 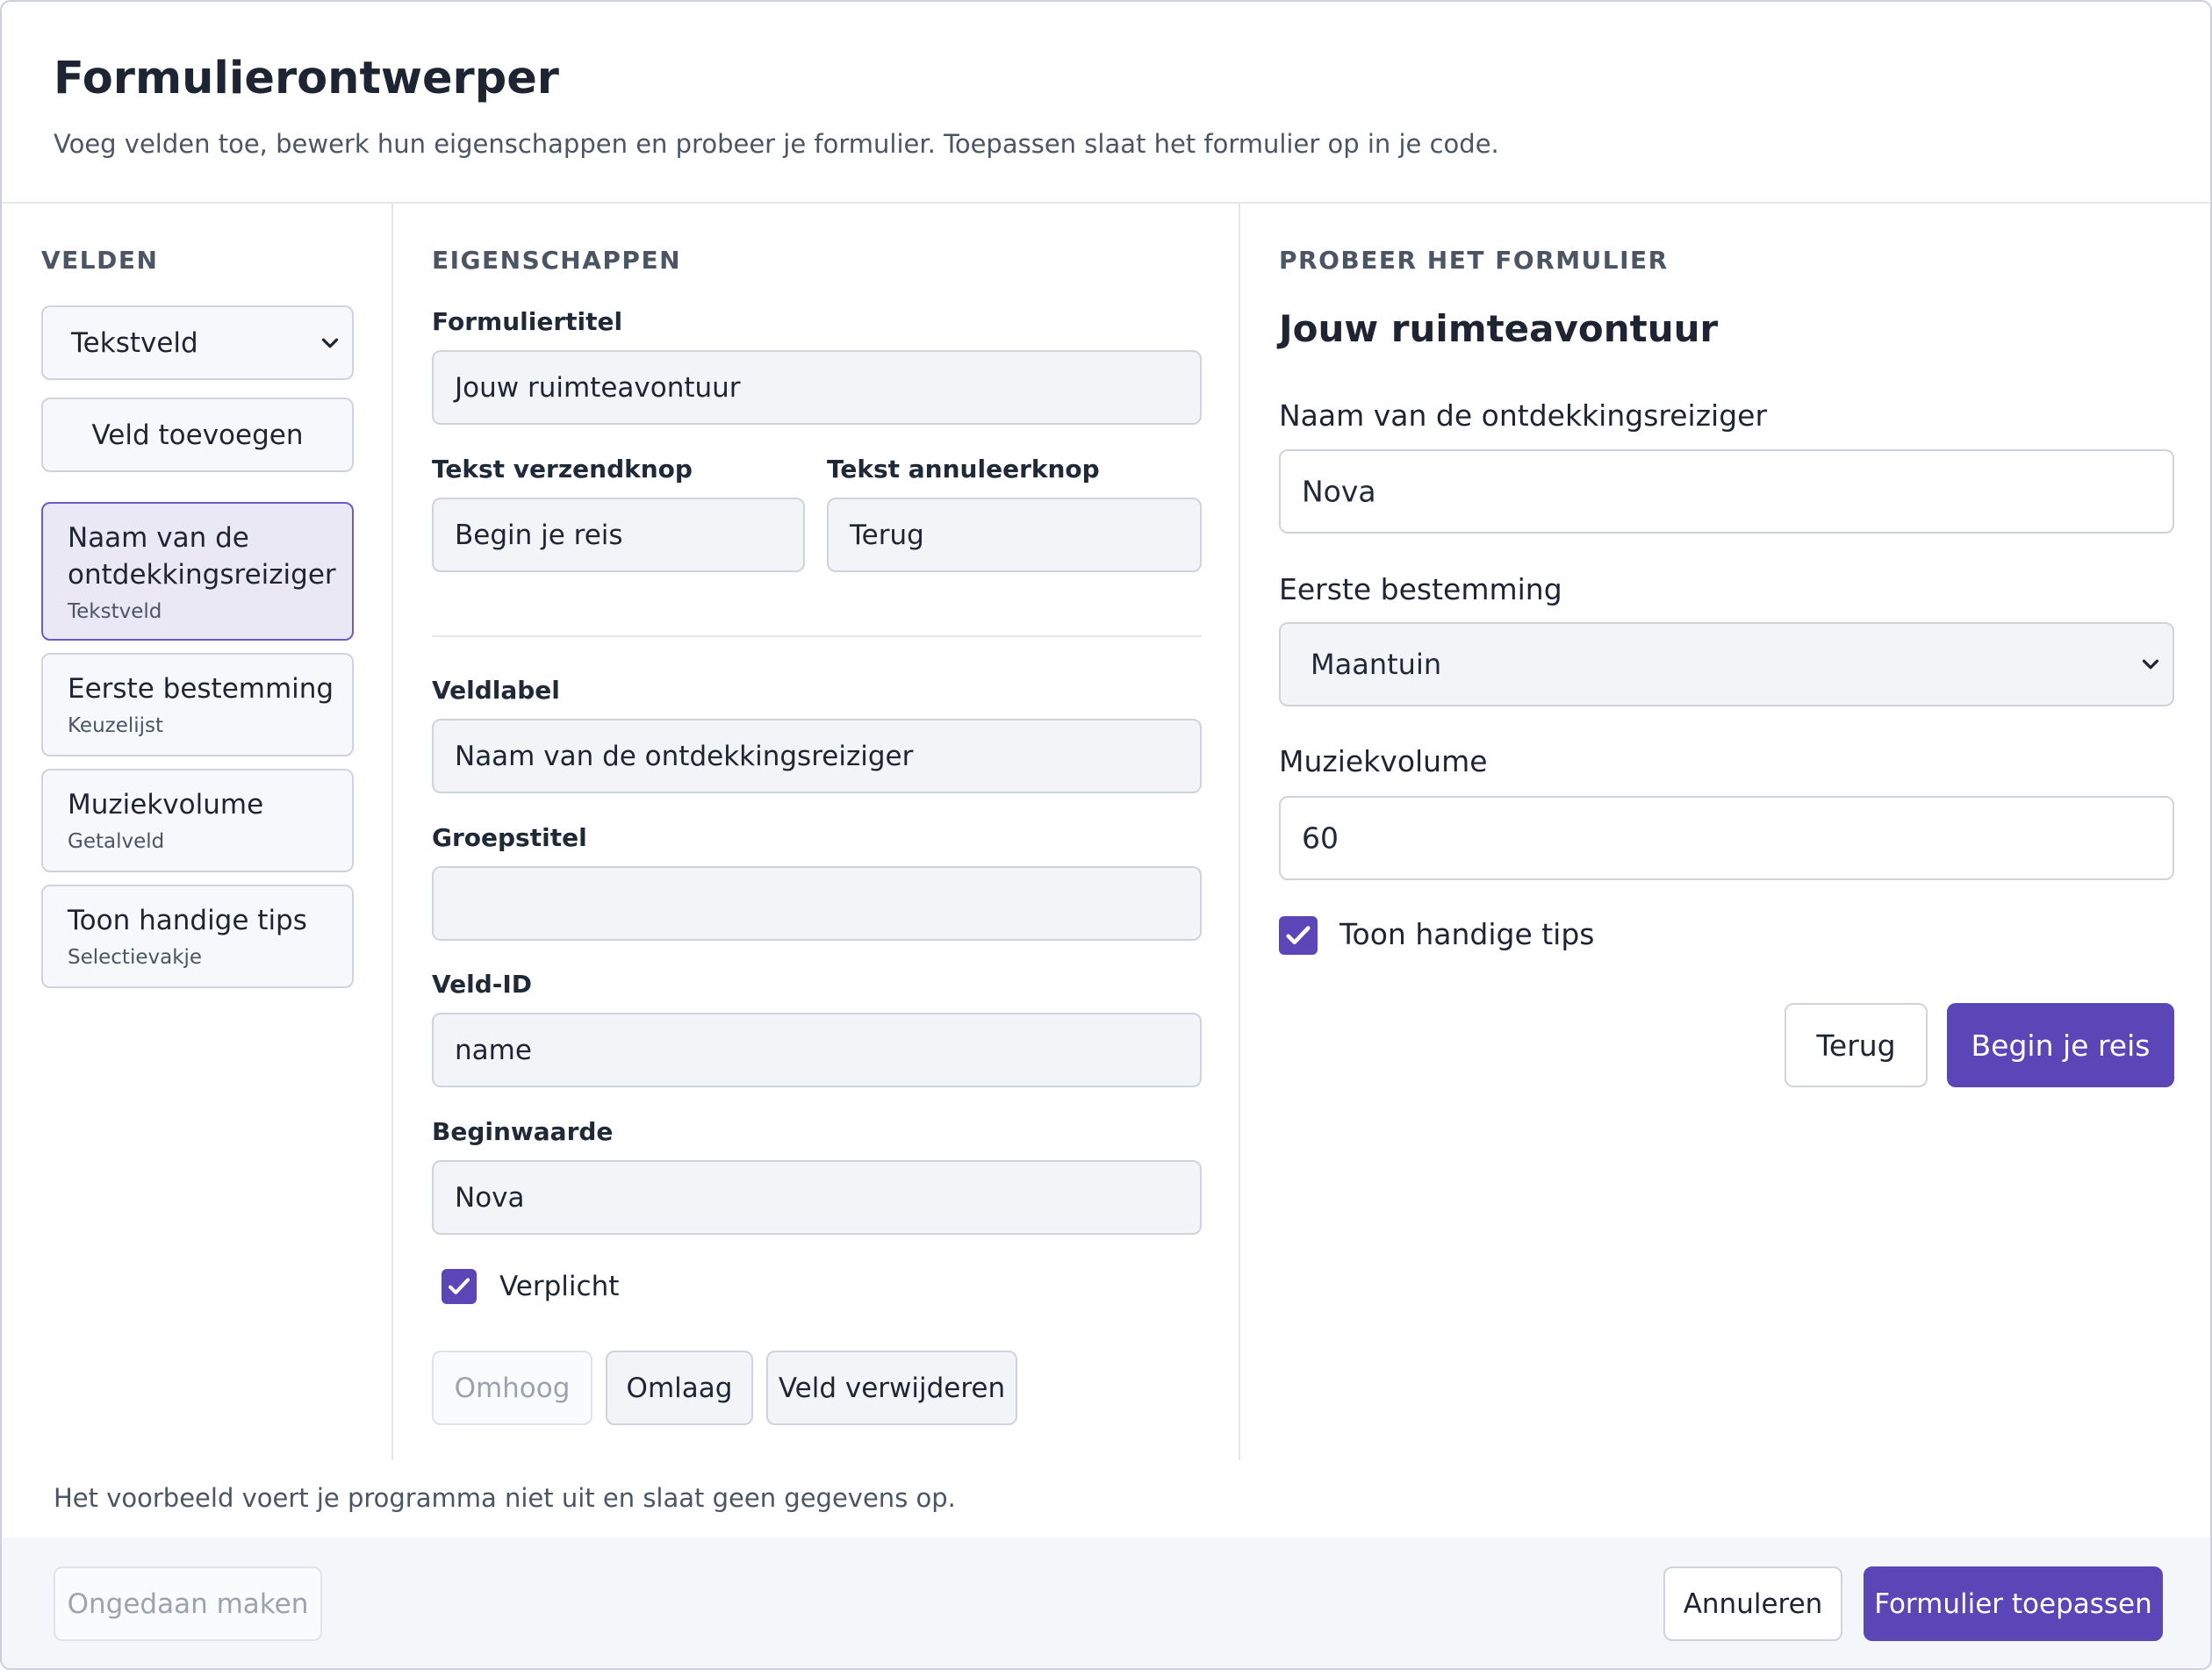 I want to click on properties-divider, so click(x=817, y=636).